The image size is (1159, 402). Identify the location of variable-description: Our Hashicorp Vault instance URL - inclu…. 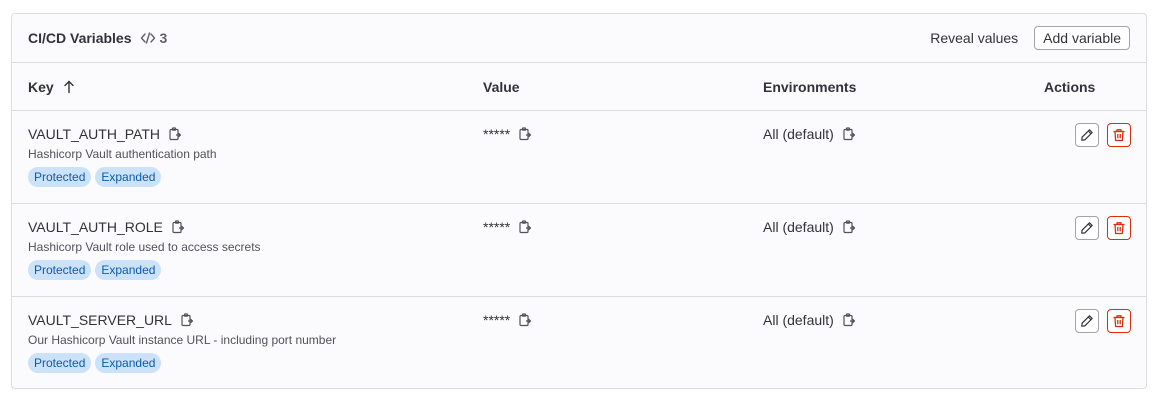
(182, 340).